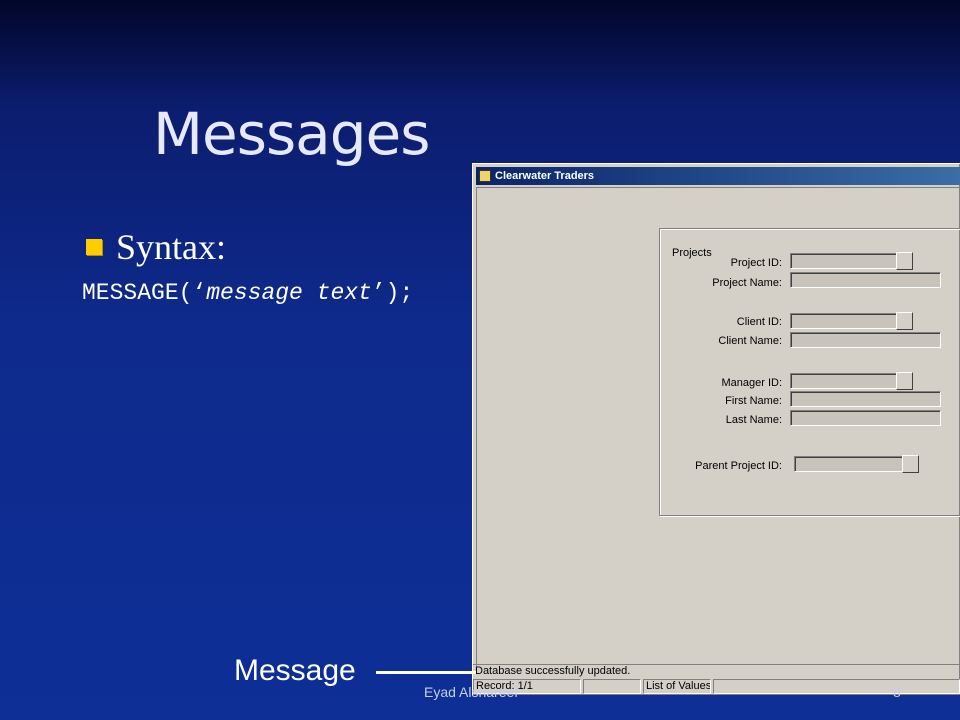 This screenshot has height=720, width=960. I want to click on project-name-input, so click(865, 280).